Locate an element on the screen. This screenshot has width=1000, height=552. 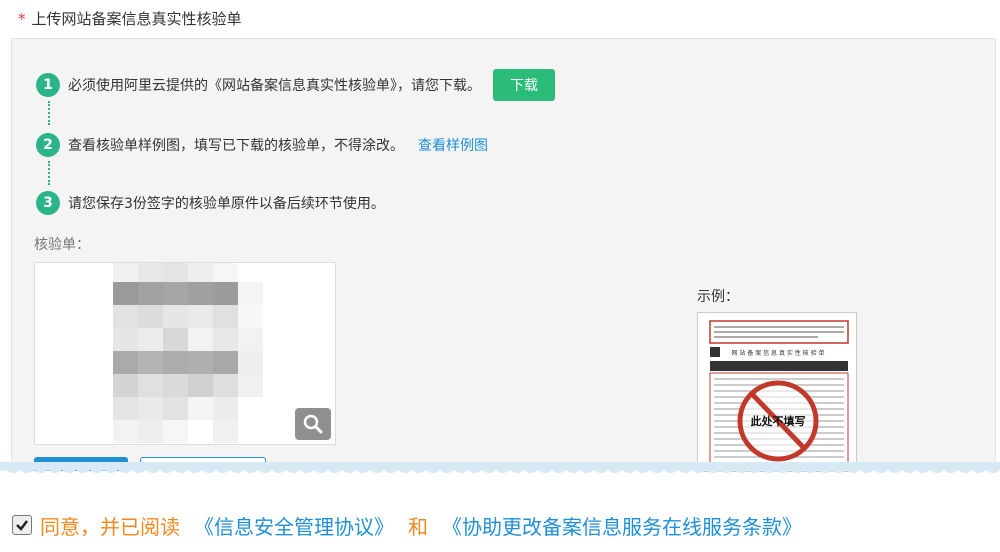
step-2-text: 查看核验单样例图，填写已下载的核验单，不得涂改。 is located at coordinates (236, 146).